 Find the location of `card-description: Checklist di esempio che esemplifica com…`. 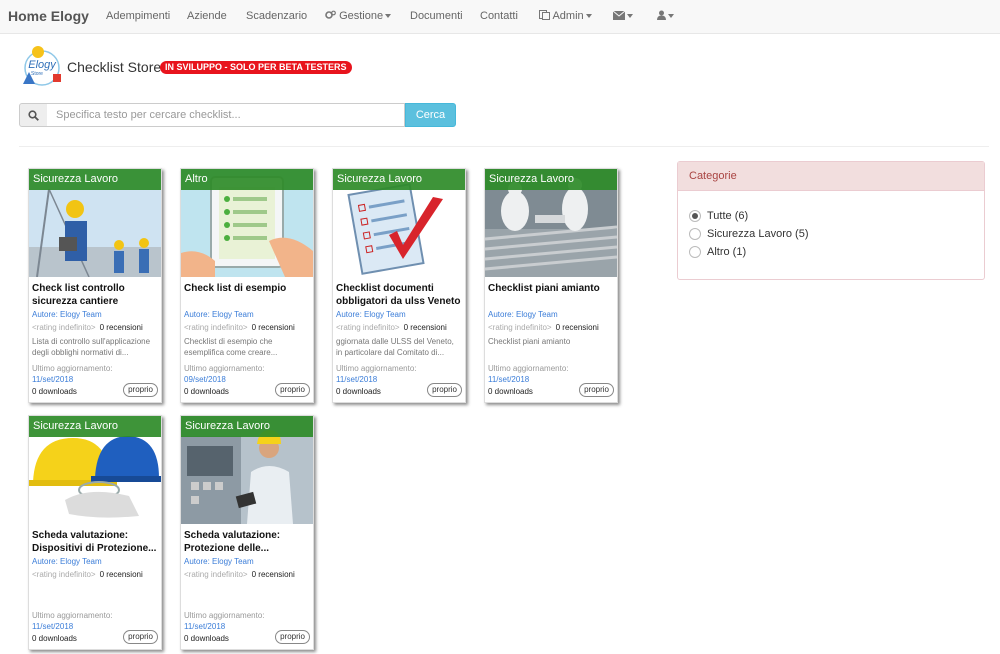

card-description: Checklist di esempio che esemplifica com… is located at coordinates (231, 347).